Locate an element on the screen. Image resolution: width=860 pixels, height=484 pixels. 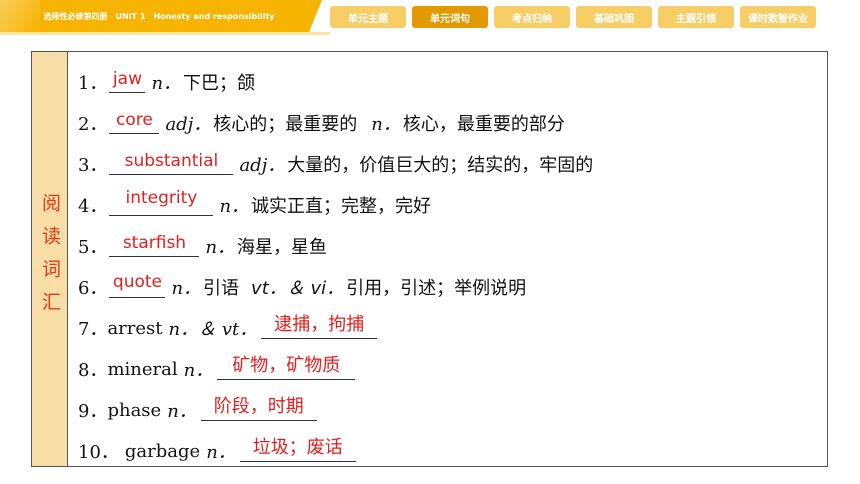
answer-text: 矿物，矿物质 is located at coordinates (286, 365).